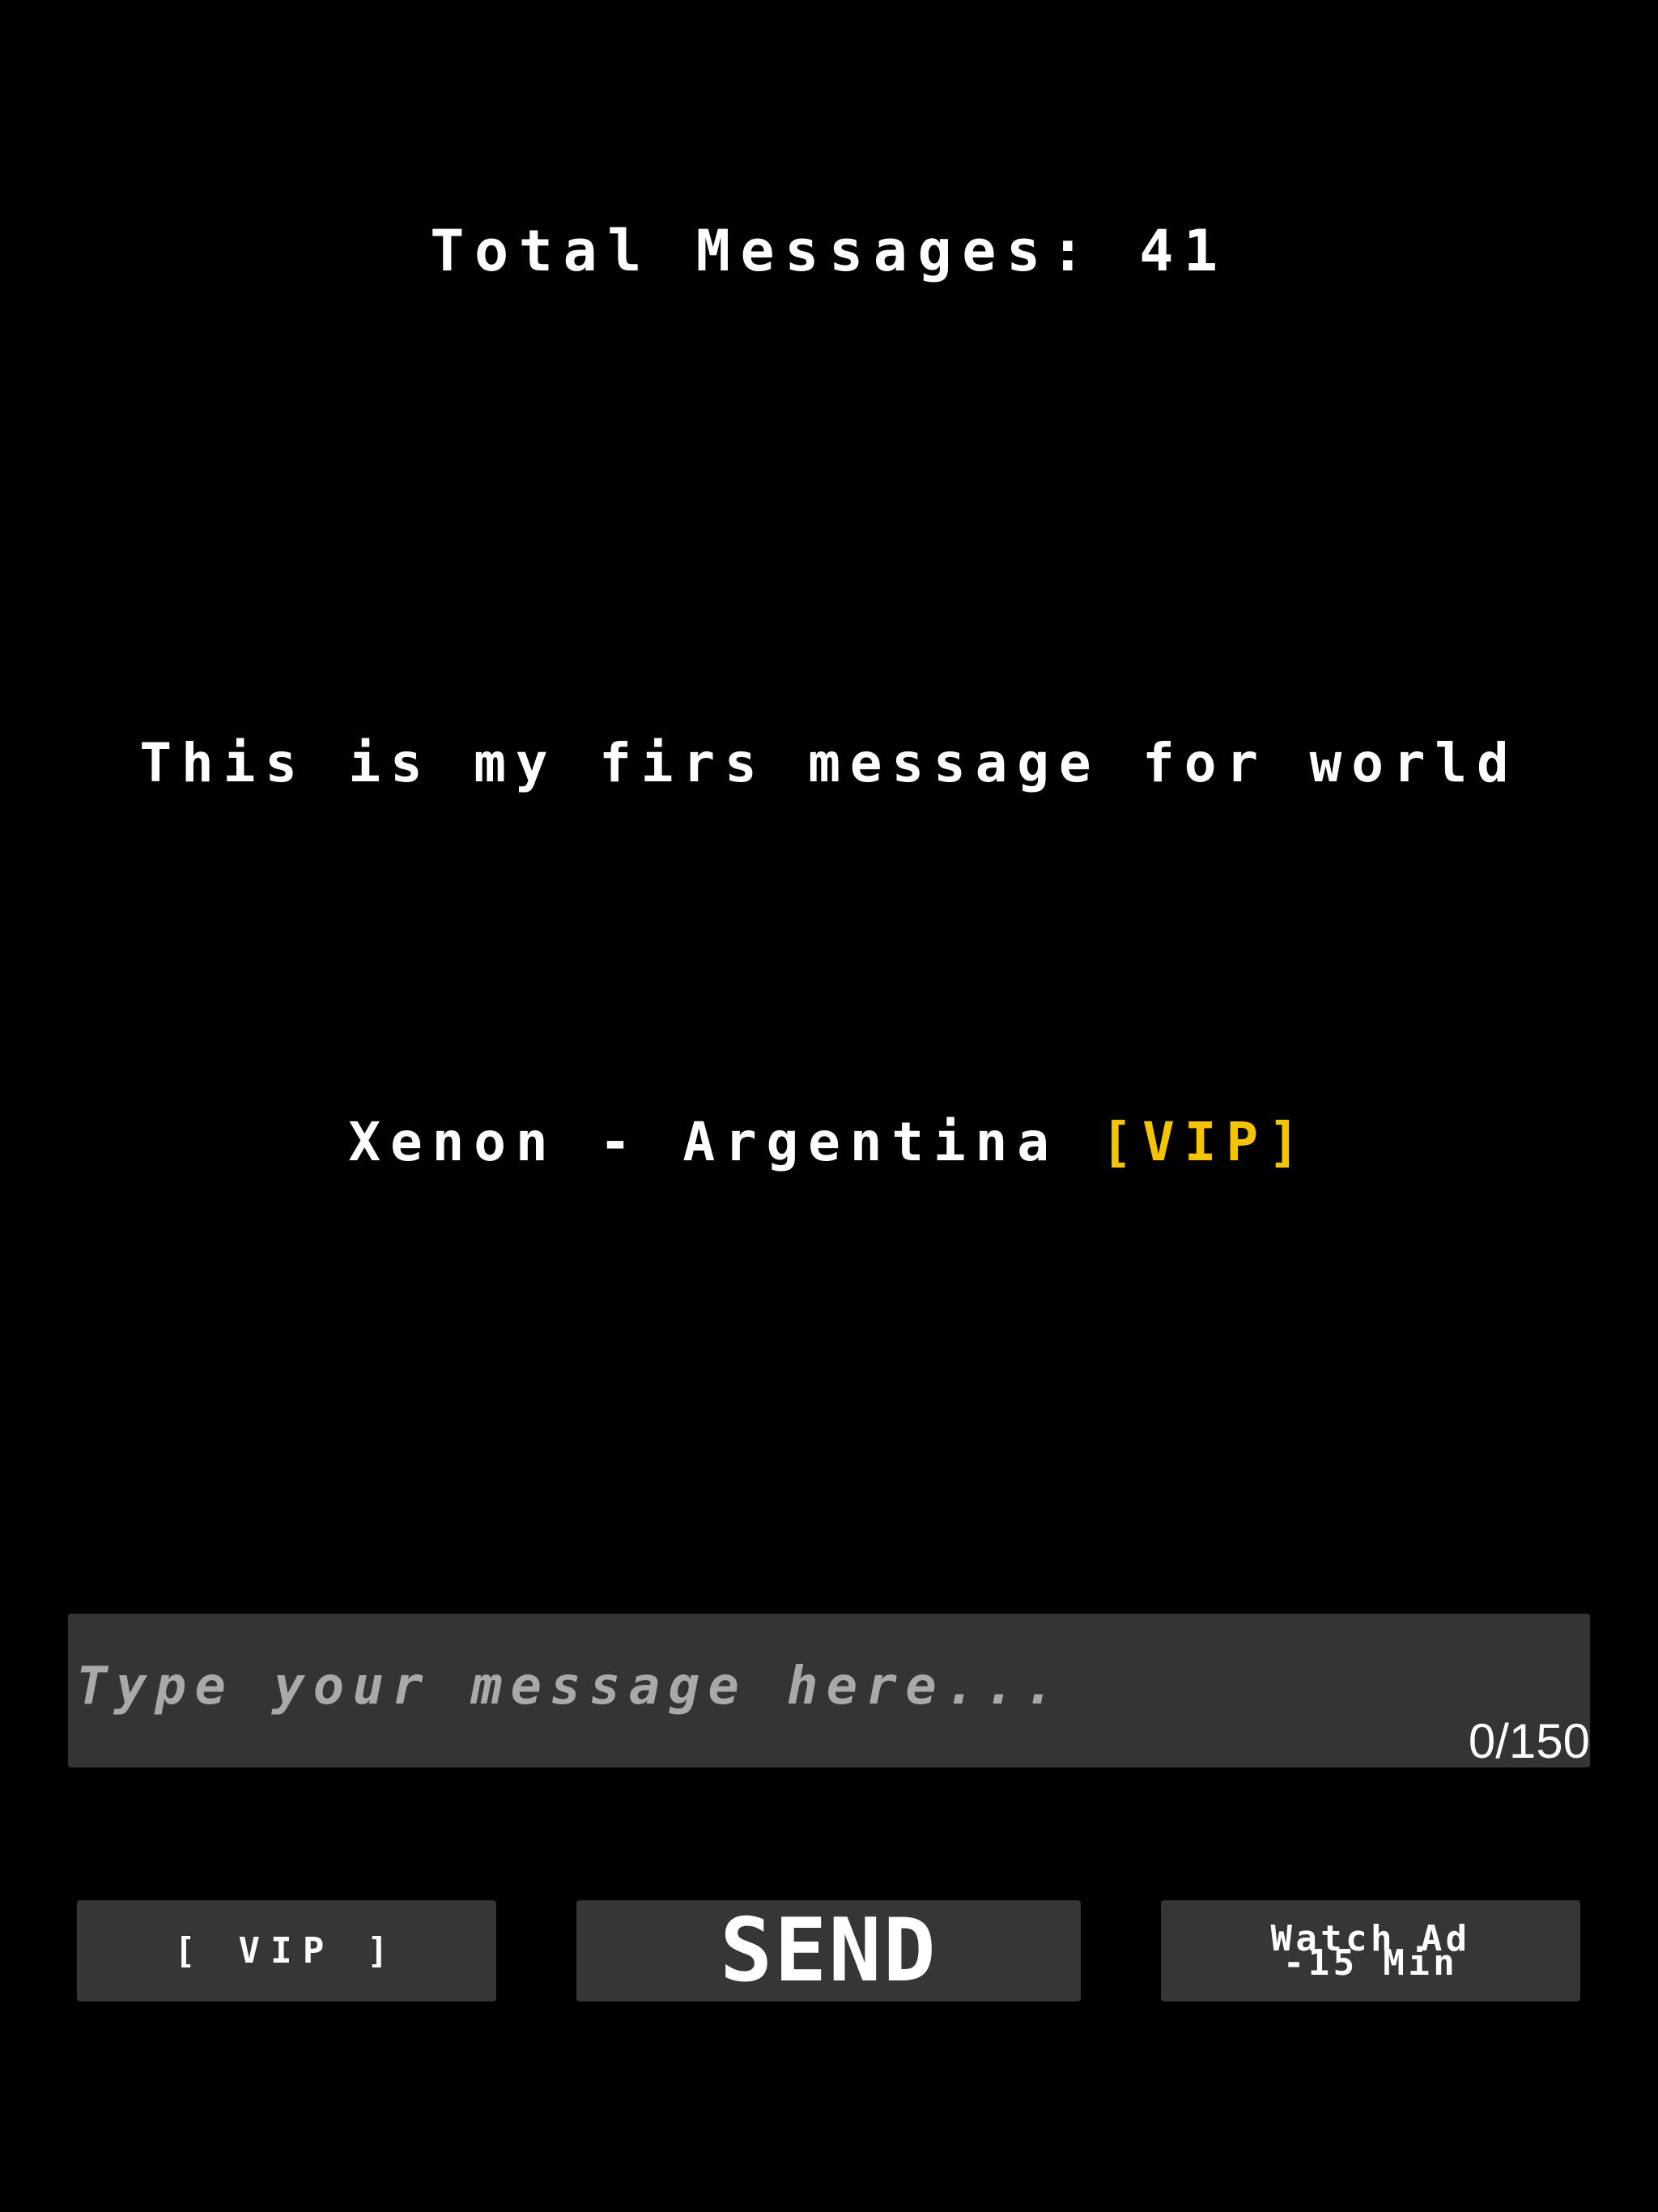 The width and height of the screenshot is (1658, 2212). Describe the element at coordinates (1205, 1142) in the screenshot. I see `vip-badge: [VIP]` at that location.